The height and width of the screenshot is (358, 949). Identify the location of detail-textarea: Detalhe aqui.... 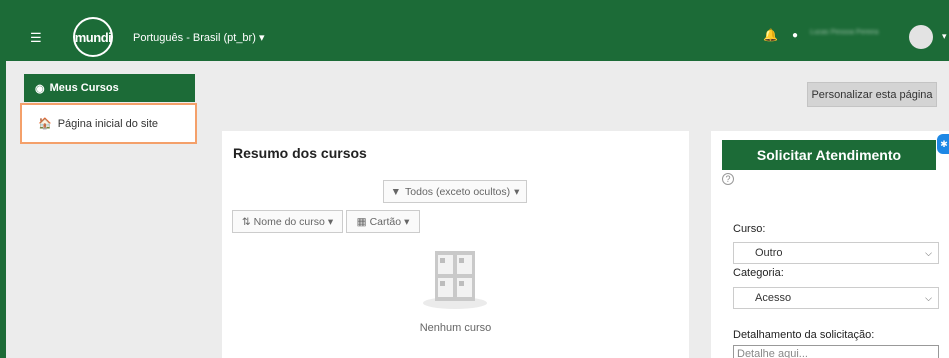
(836, 351).